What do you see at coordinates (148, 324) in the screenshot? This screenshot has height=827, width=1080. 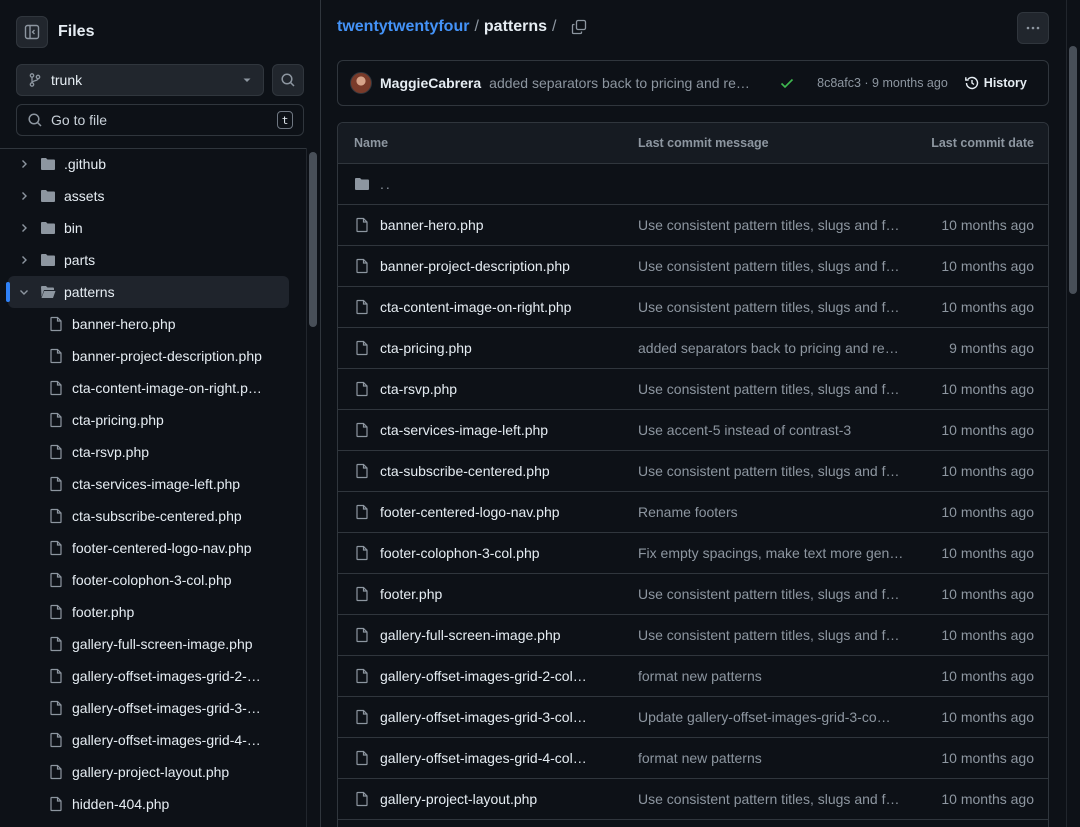 I see `tree-file-item: banner-hero.php` at bounding box center [148, 324].